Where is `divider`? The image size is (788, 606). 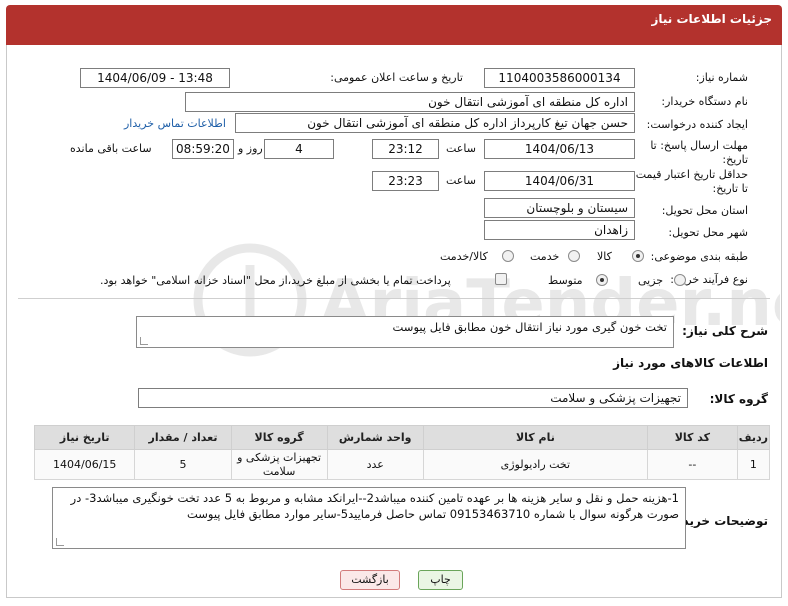 divider is located at coordinates (394, 298).